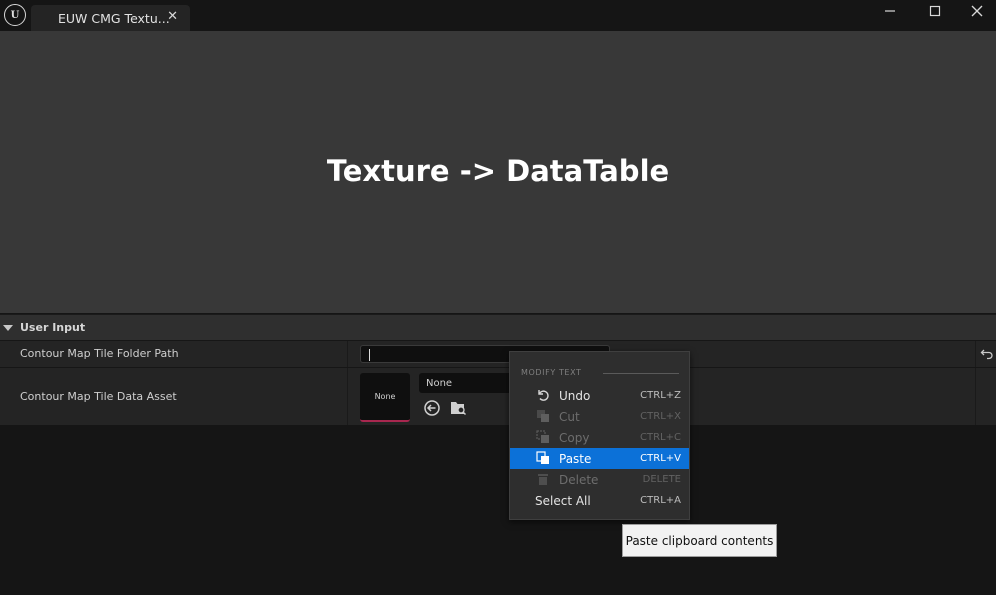 This screenshot has width=996, height=595. What do you see at coordinates (543, 416) in the screenshot?
I see `cut-icon` at bounding box center [543, 416].